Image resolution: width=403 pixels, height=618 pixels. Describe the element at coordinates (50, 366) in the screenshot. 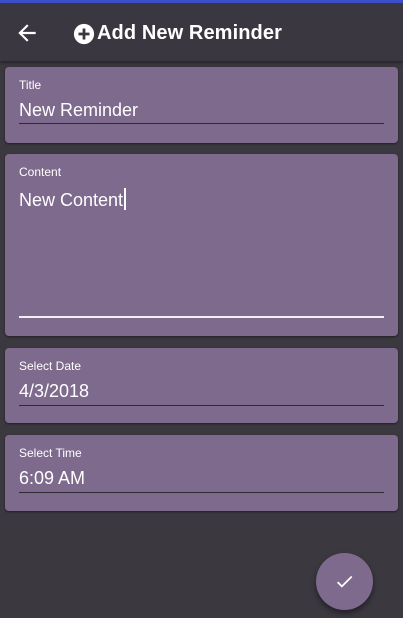

I see `date-field-label: Select Date` at that location.